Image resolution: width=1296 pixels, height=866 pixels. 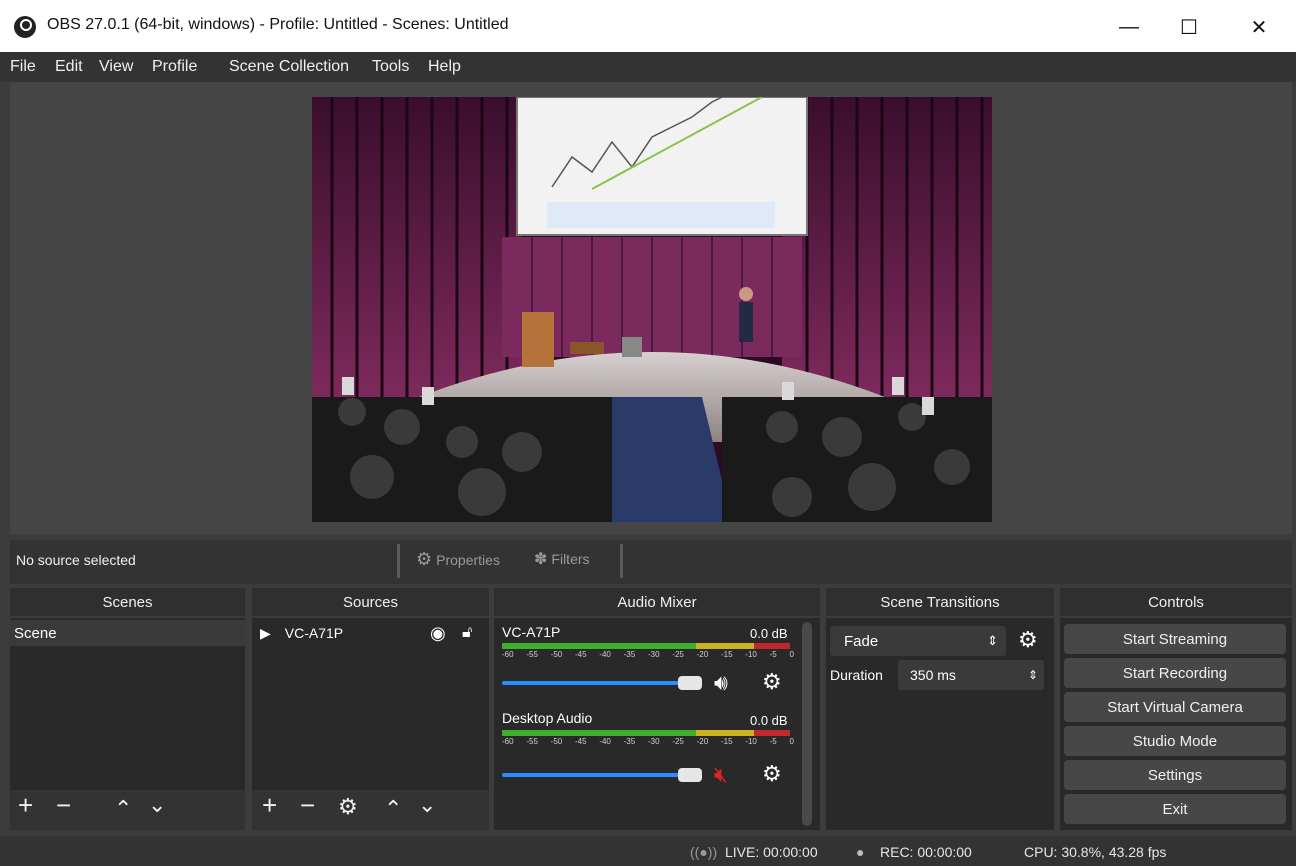 I want to click on filters-button: ✽ Filters, so click(x=562, y=559).